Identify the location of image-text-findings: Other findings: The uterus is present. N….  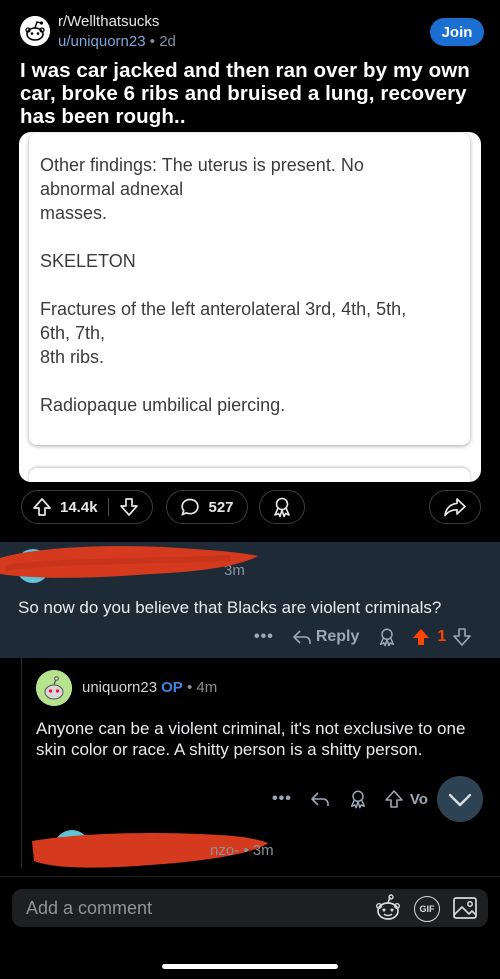
(202, 189).